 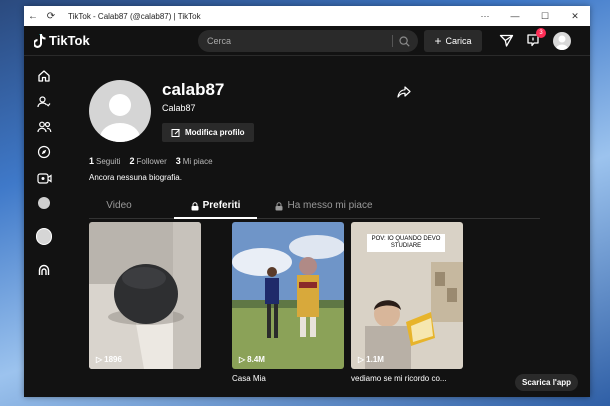 I want to click on edit-profile-button: Modifica profilo, so click(x=208, y=132).